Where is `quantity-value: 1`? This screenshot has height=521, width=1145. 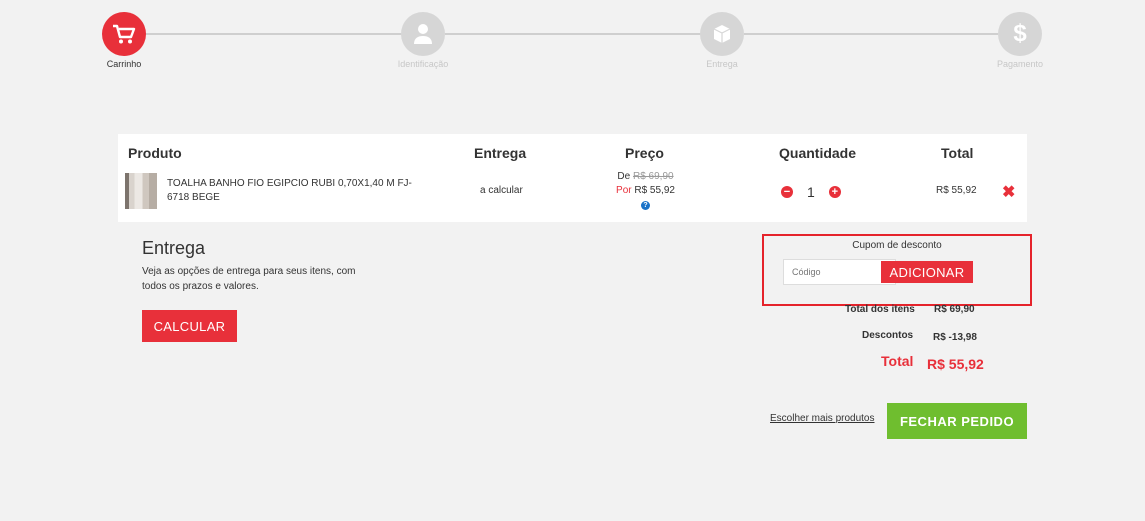 quantity-value: 1 is located at coordinates (811, 192).